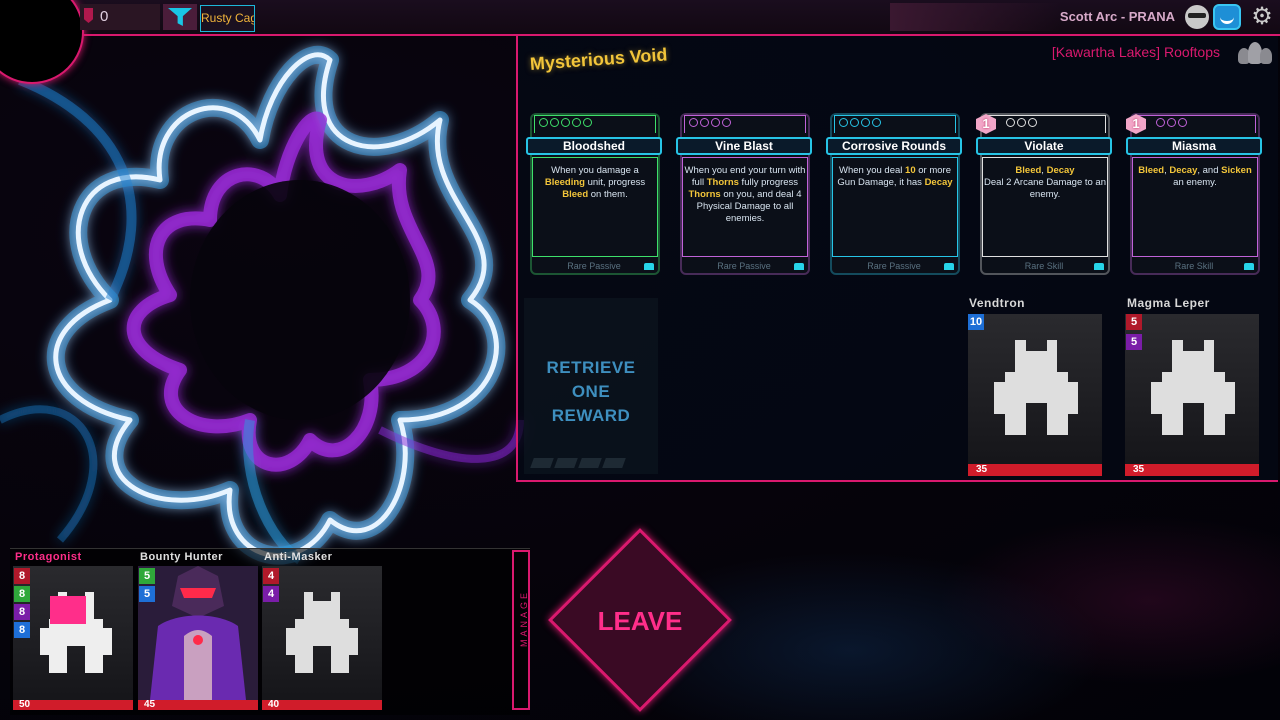  What do you see at coordinates (274, 704) in the screenshot?
I see `member-hp: 40` at bounding box center [274, 704].